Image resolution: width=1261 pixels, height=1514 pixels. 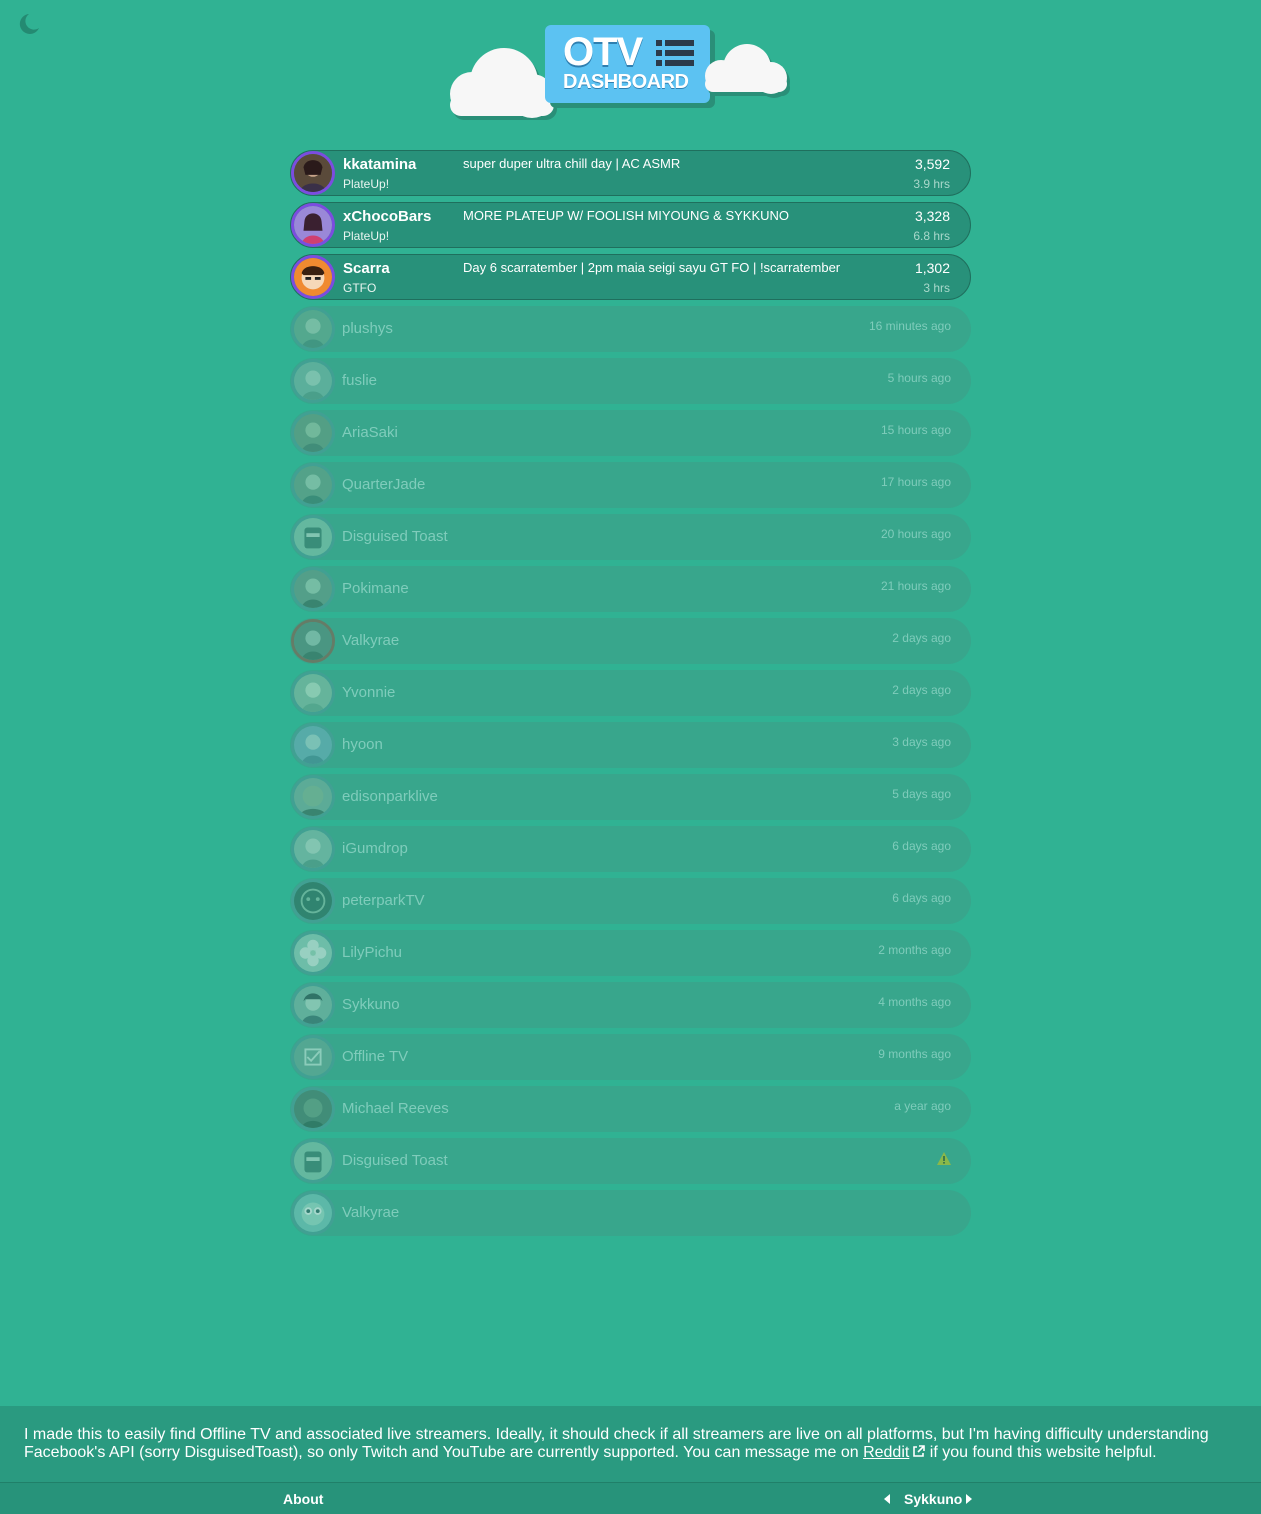 What do you see at coordinates (395, 1108) in the screenshot?
I see `streamer-name: Michael Reeves` at bounding box center [395, 1108].